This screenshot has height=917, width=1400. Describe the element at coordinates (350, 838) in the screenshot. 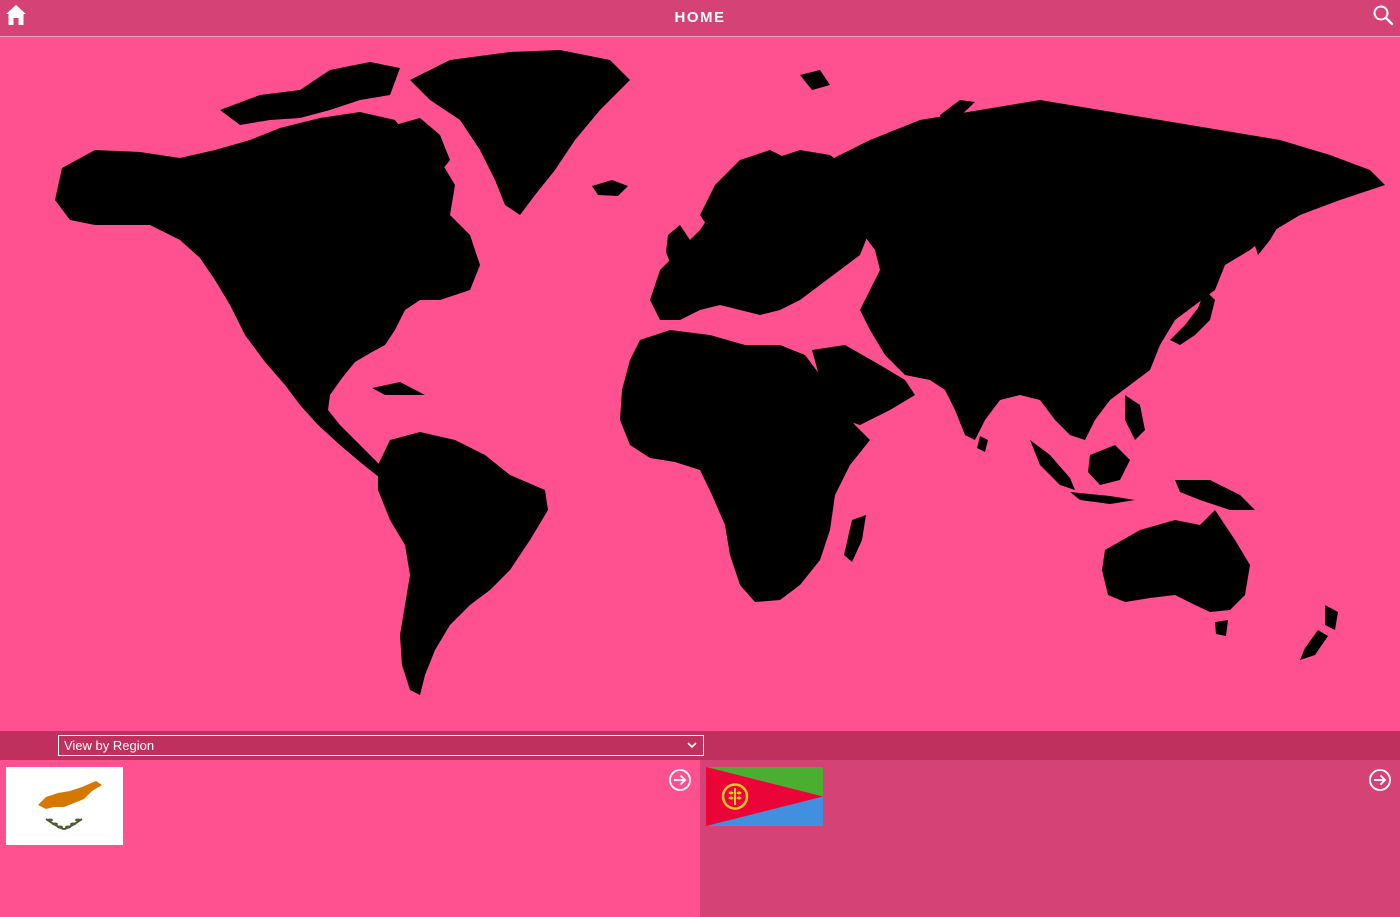

I see `country-card-cyprus` at that location.